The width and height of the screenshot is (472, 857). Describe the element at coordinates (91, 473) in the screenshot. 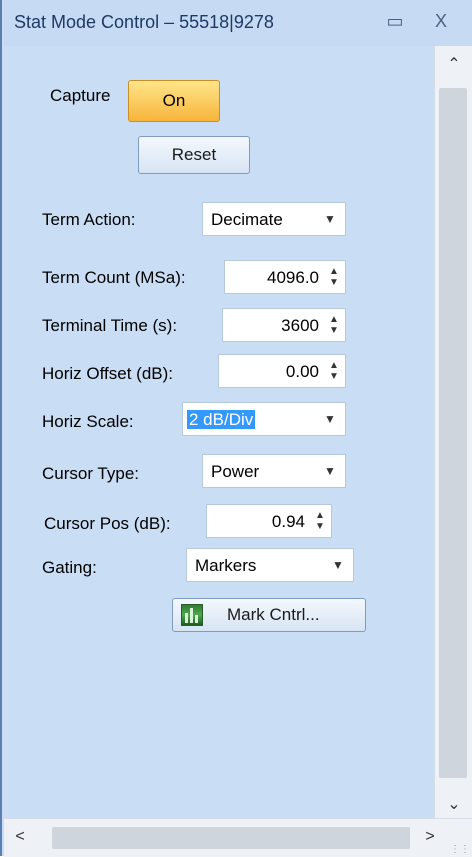

I see `cursor-type-label: Cursor Type:` at that location.